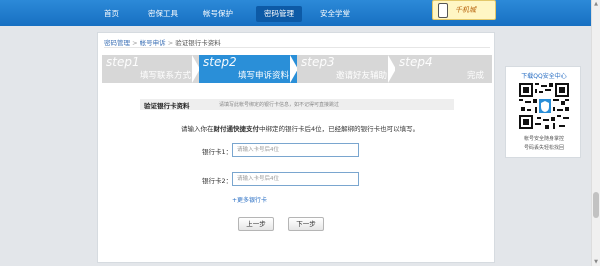 The image size is (600, 266). What do you see at coordinates (249, 199) in the screenshot?
I see `add-more-cards-link: +更多银行卡` at bounding box center [249, 199].